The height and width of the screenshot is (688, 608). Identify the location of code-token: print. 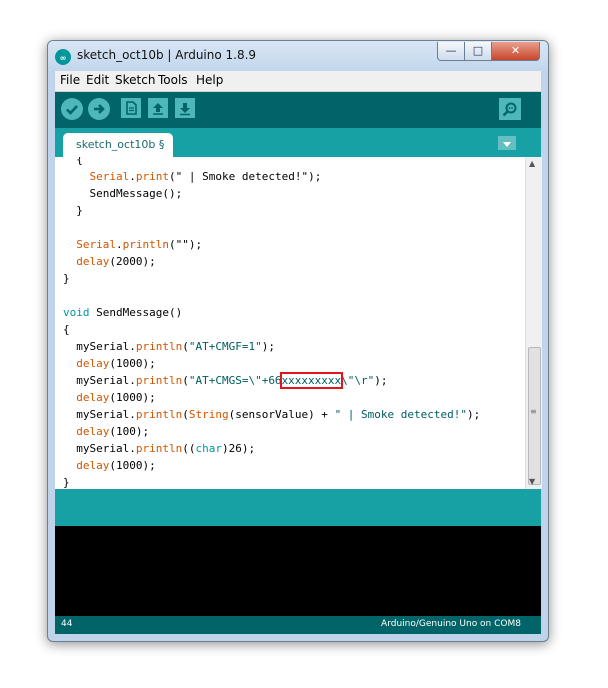
(152, 176).